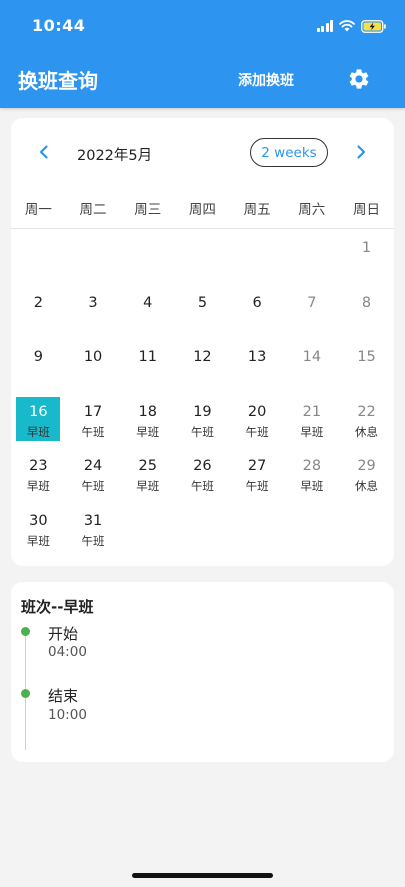  I want to click on calendar-day-number: 18, so click(147, 411).